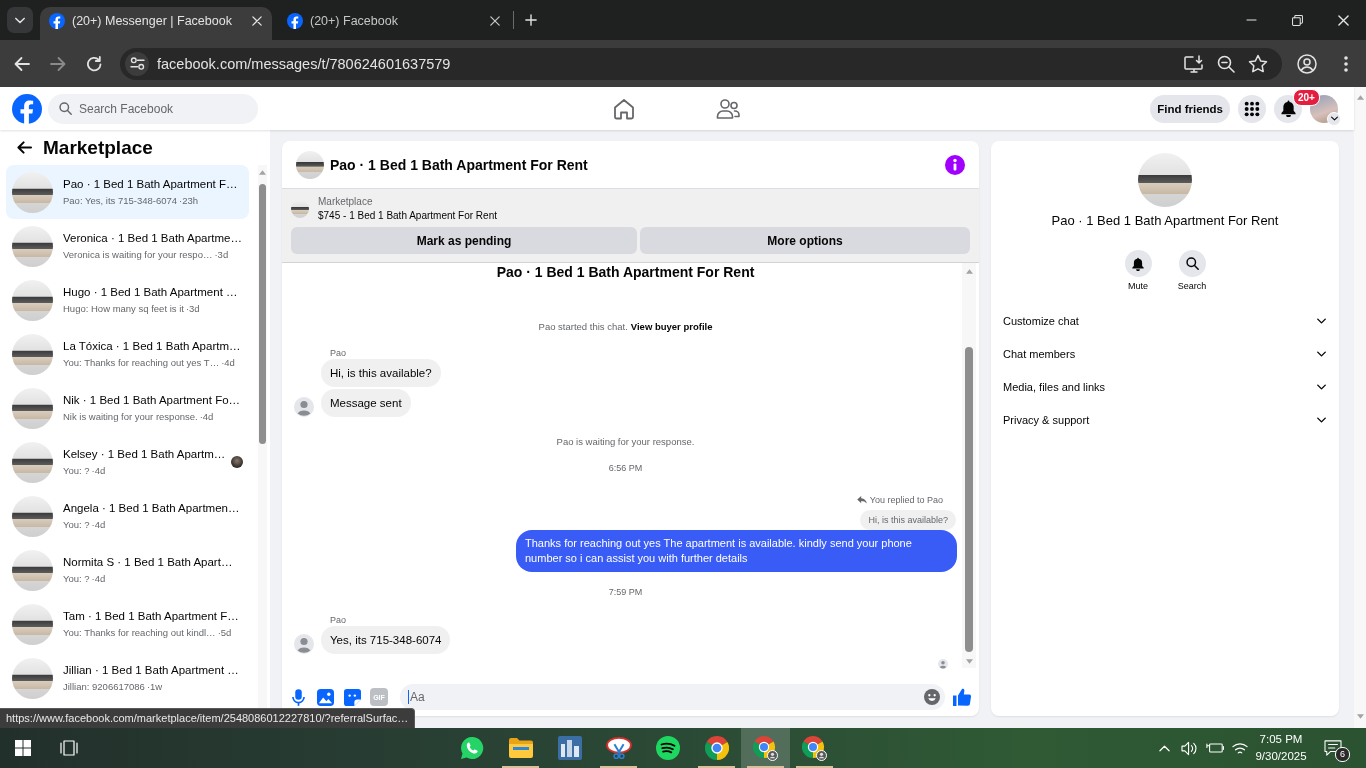  Describe the element at coordinates (76, 470) in the screenshot. I see `message-preview: You: ?` at that location.